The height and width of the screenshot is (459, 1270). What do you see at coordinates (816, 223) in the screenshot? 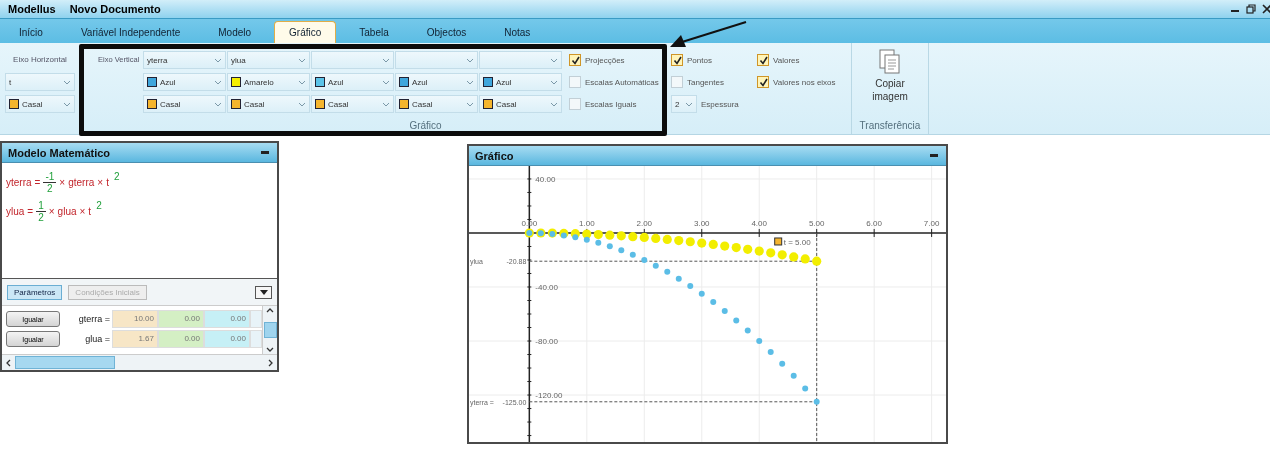
I see `tick-label: 5.00` at bounding box center [816, 223].